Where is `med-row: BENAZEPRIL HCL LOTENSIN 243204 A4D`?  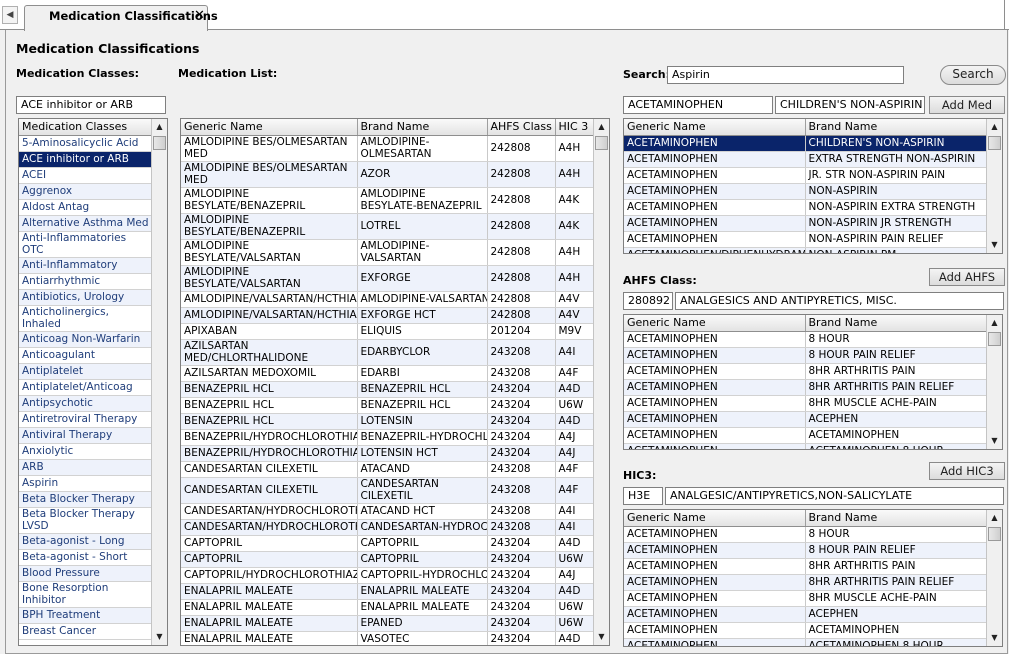
med-row: BENAZEPRIL HCL LOTENSIN 243204 A4D is located at coordinates (388, 421).